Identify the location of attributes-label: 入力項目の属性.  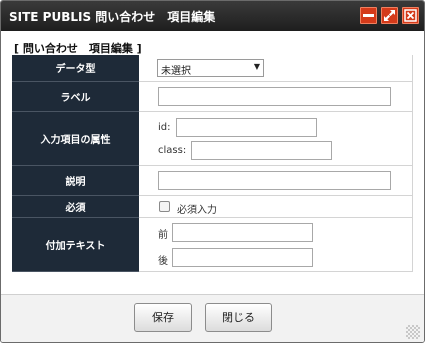
(75, 138).